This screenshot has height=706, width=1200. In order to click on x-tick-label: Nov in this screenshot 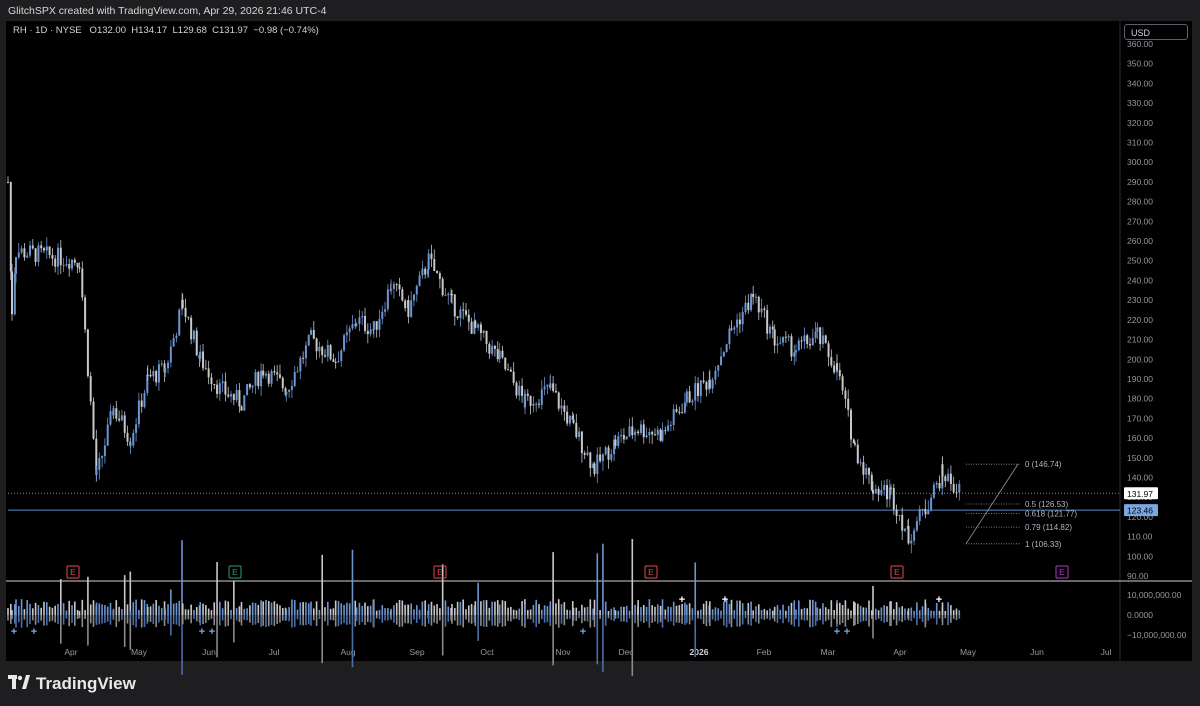, I will do `click(563, 652)`.